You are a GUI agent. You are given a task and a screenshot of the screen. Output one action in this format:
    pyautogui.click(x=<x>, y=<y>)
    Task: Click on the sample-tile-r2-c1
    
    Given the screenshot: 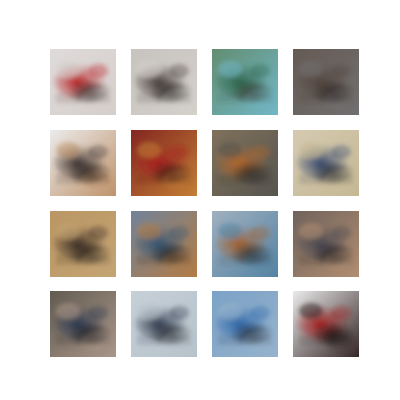 What is the action you would take?
    pyautogui.click(x=83, y=163)
    